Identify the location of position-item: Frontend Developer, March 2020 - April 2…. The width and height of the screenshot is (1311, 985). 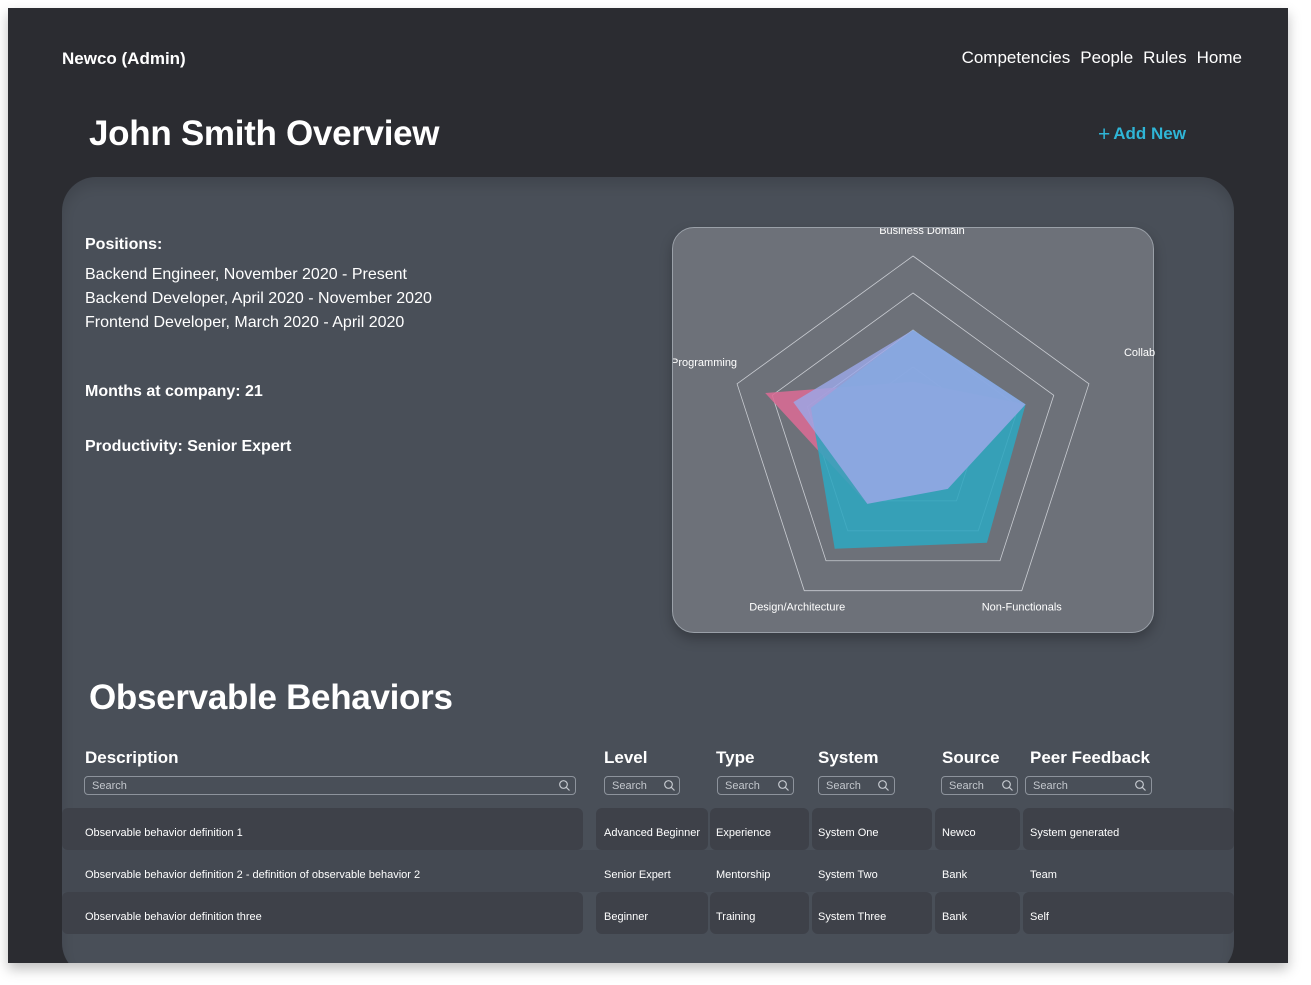
(245, 322).